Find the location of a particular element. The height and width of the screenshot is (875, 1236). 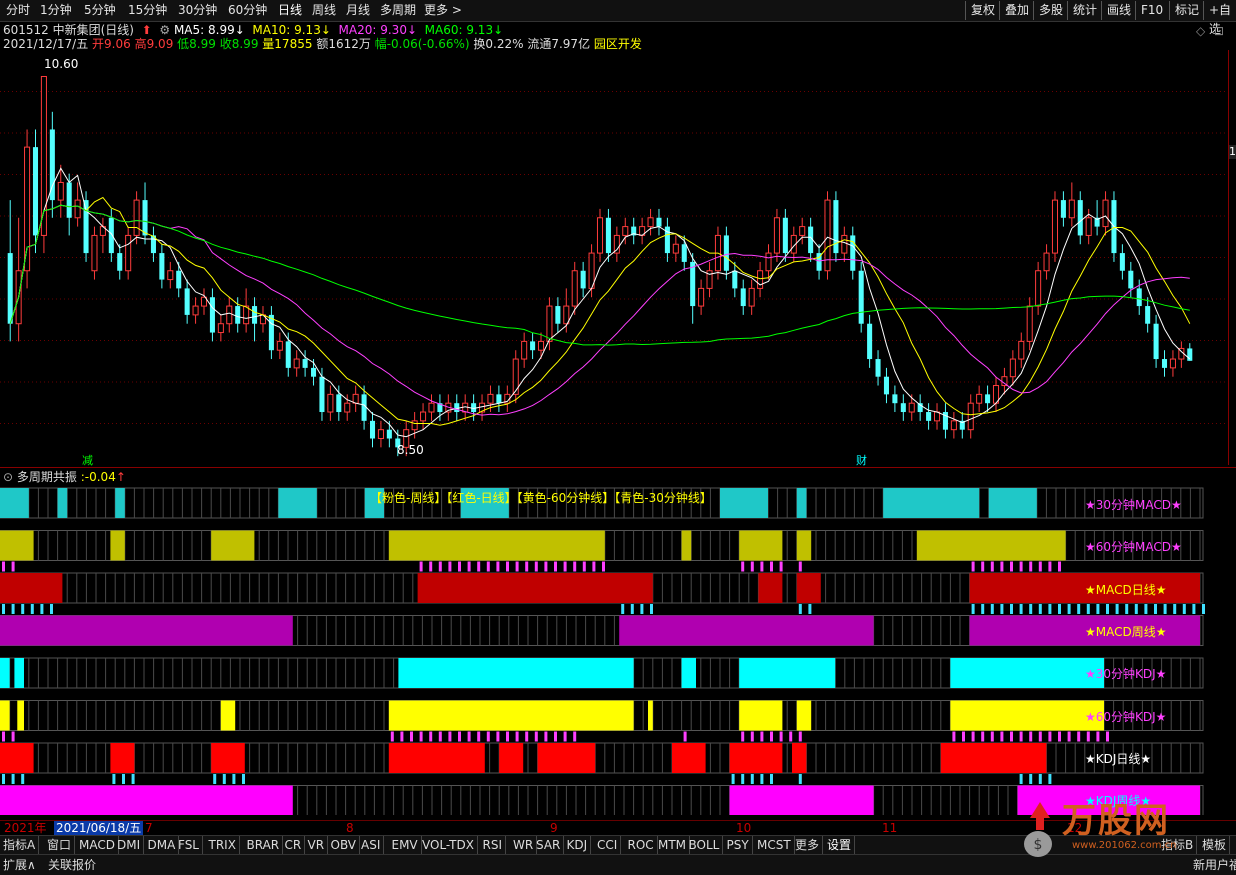

indicator-tab-brar: BRAR is located at coordinates (264, 845).